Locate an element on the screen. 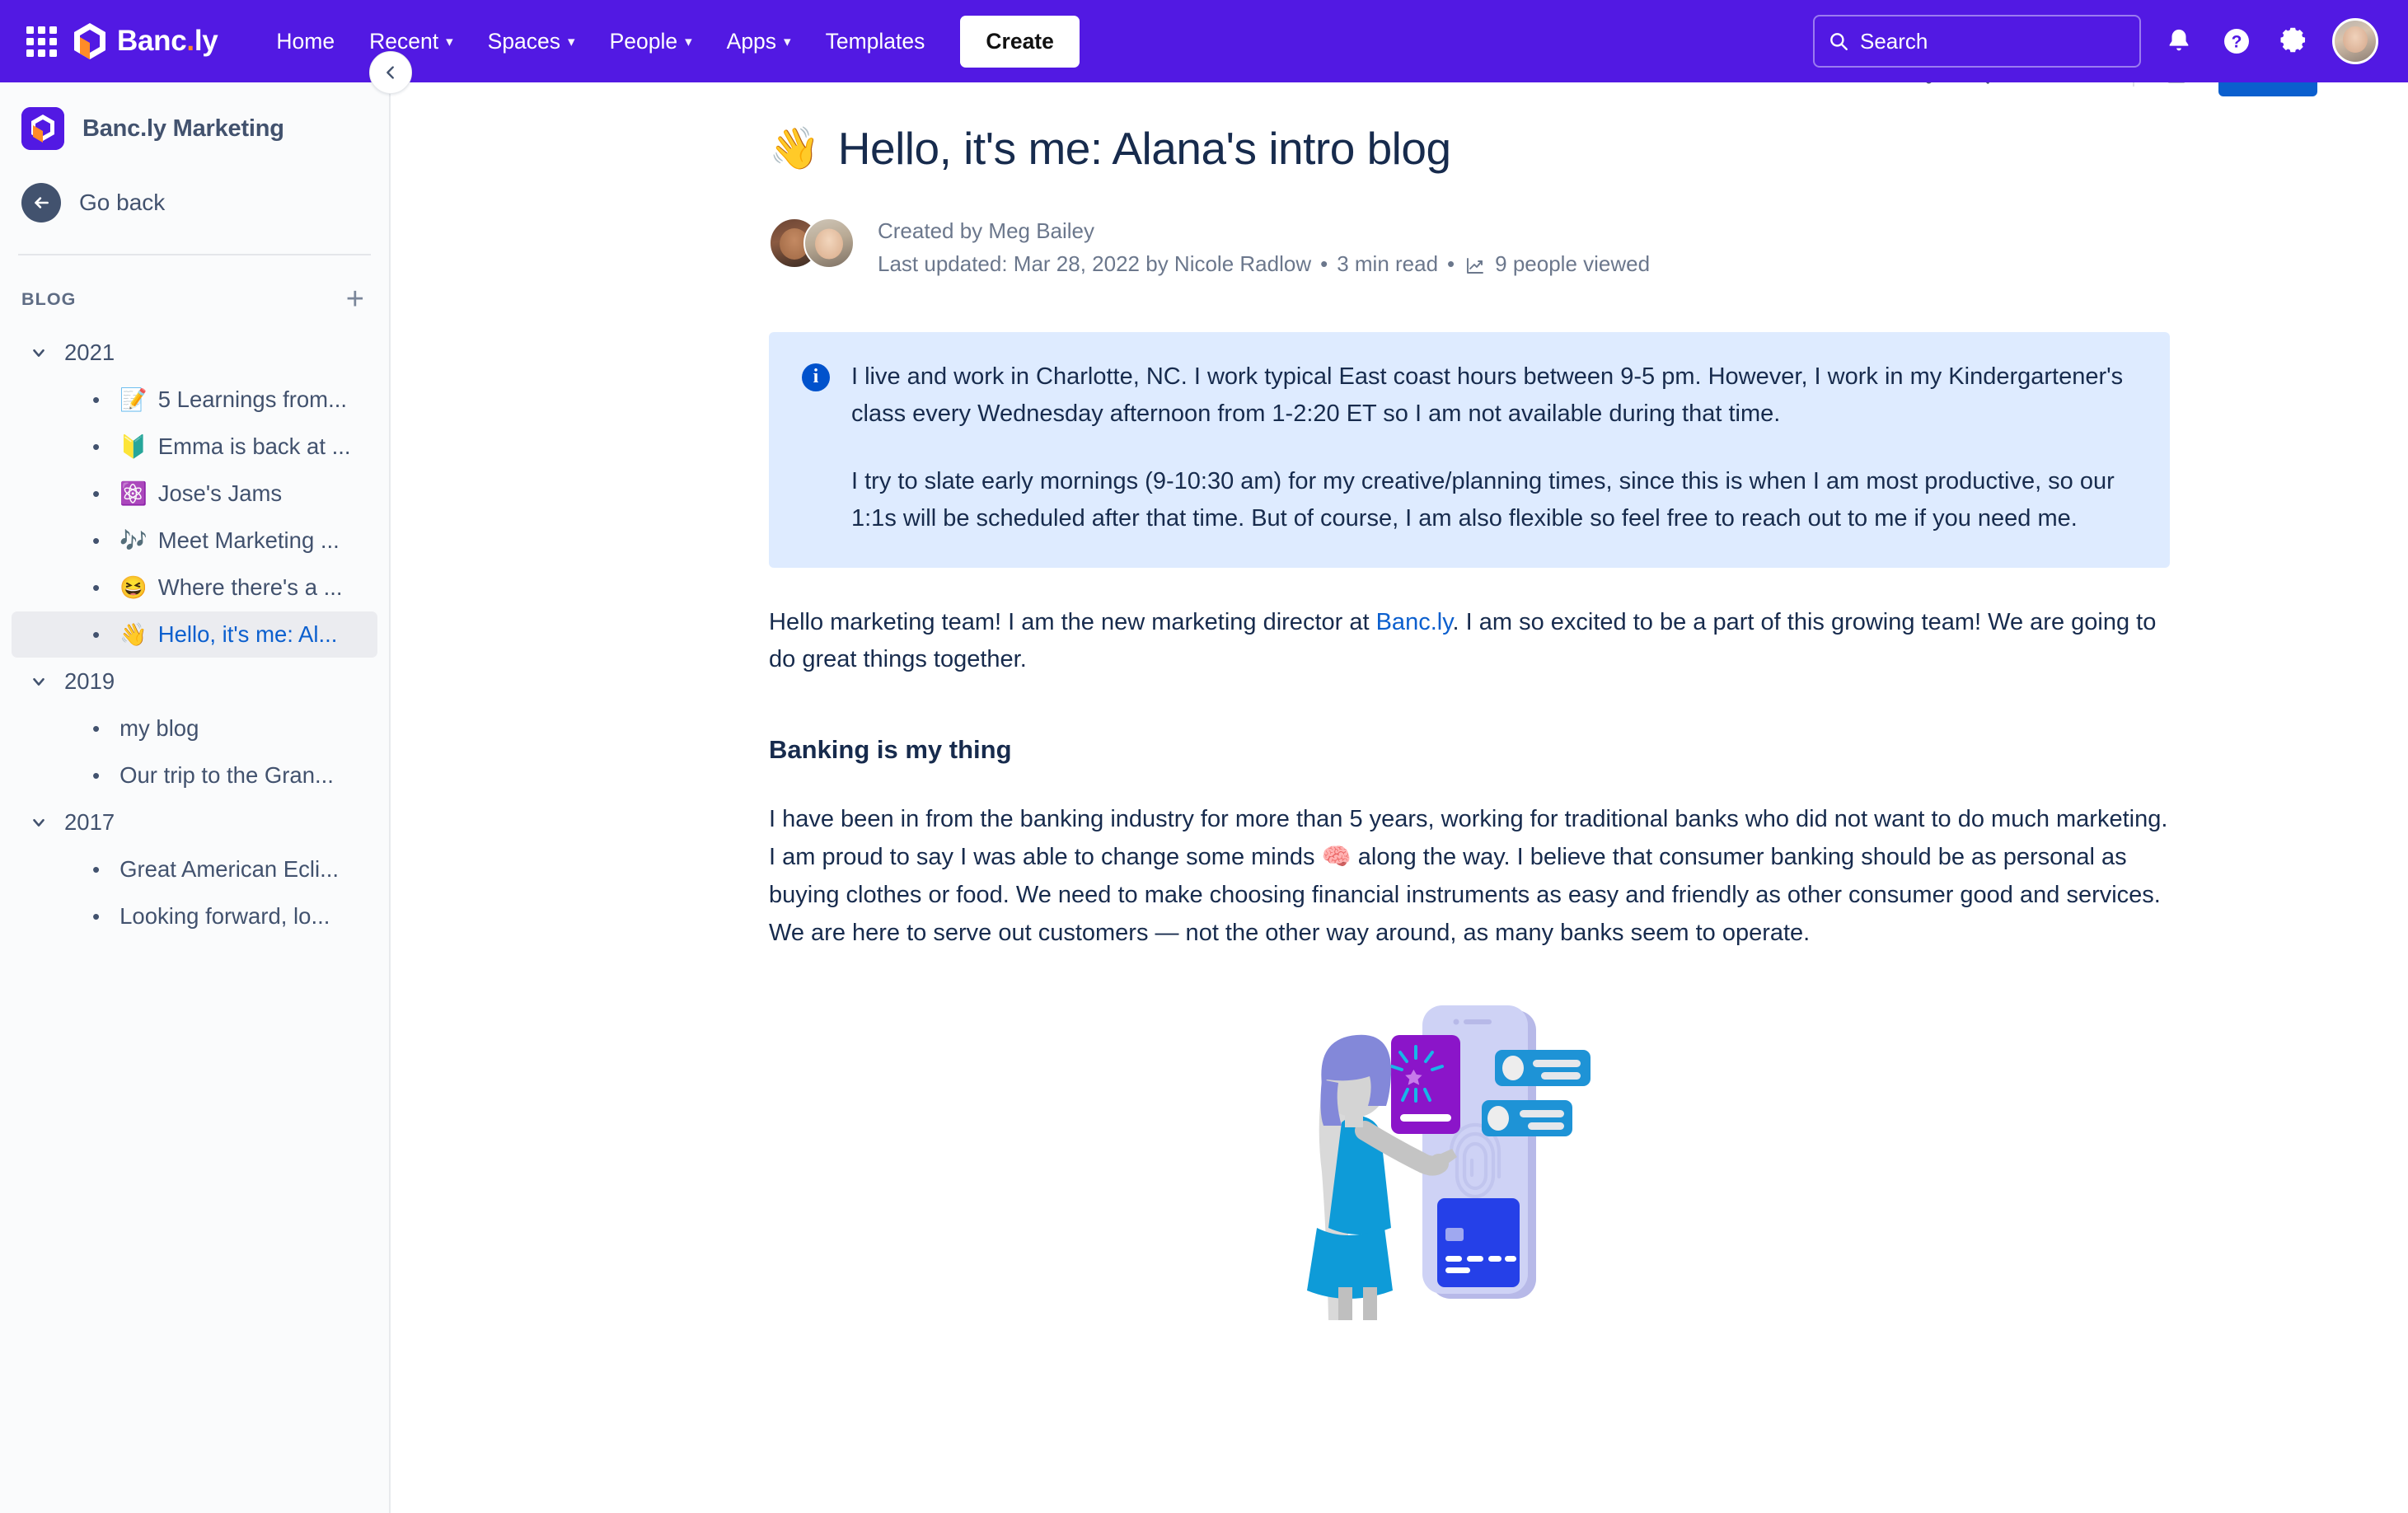 Image resolution: width=2408 pixels, height=1513 pixels. page-emoji-icon: 🎶 is located at coordinates (133, 540).